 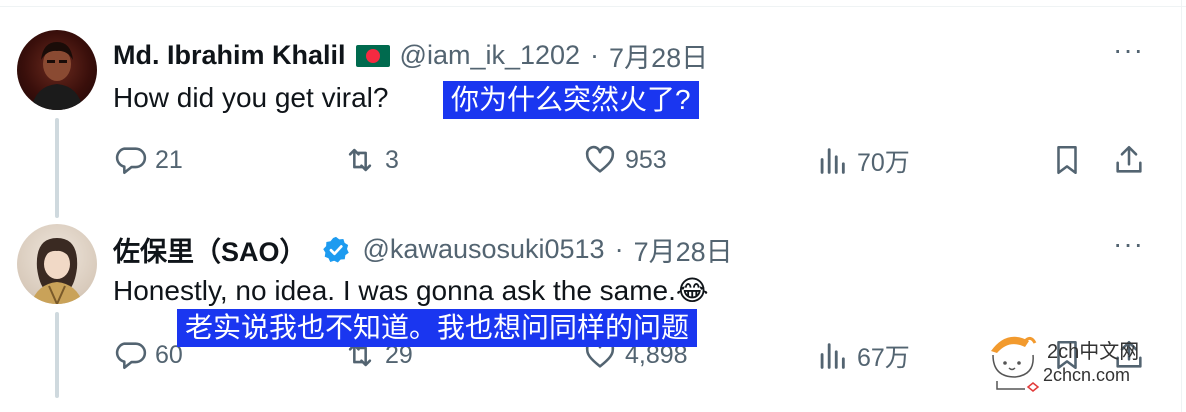 What do you see at coordinates (336, 250) in the screenshot?
I see `verified-badge-icon` at bounding box center [336, 250].